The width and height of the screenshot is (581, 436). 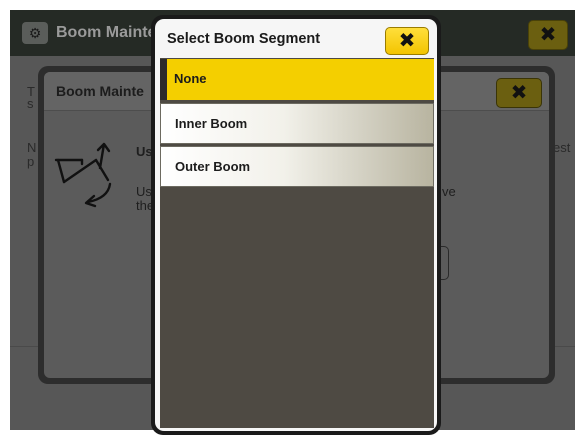 What do you see at coordinates (244, 39) in the screenshot?
I see `modal-title: Select Boom Segment` at bounding box center [244, 39].